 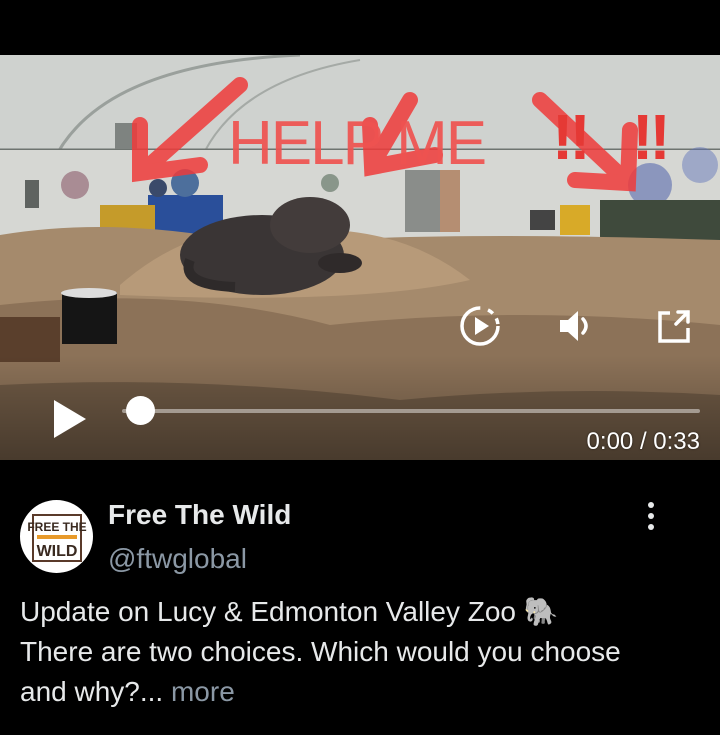 I want to click on video-time: 0:00 / 0:33, so click(x=643, y=442).